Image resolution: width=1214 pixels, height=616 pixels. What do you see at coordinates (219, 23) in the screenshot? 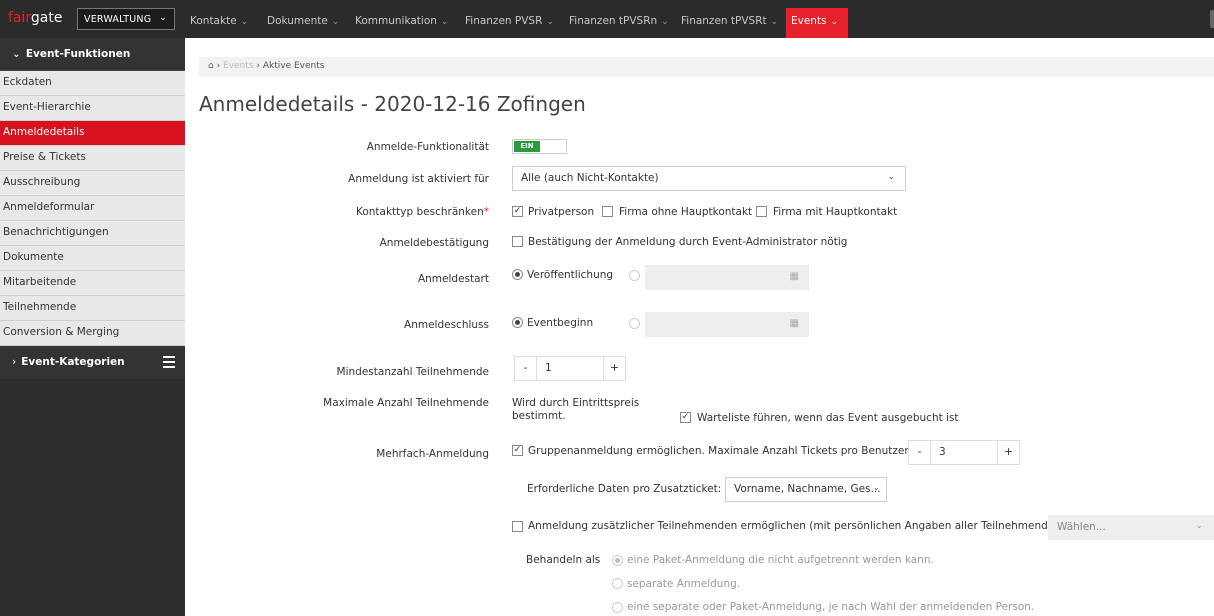
I see `nav-kontakte: Kontakte ⌄` at bounding box center [219, 23].